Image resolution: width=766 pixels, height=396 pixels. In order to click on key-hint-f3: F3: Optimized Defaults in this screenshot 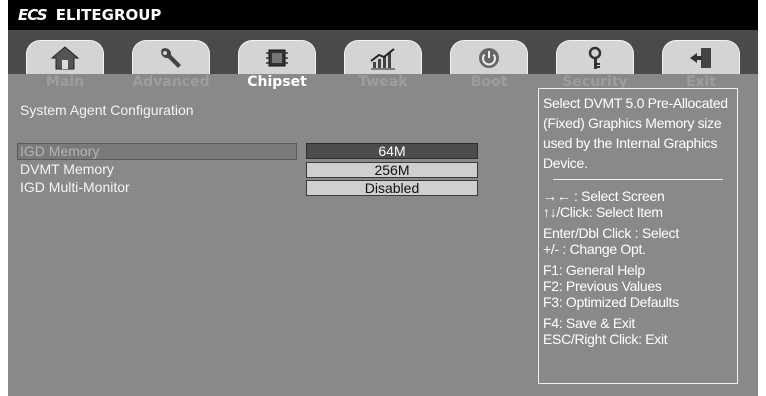, I will do `click(611, 302)`.